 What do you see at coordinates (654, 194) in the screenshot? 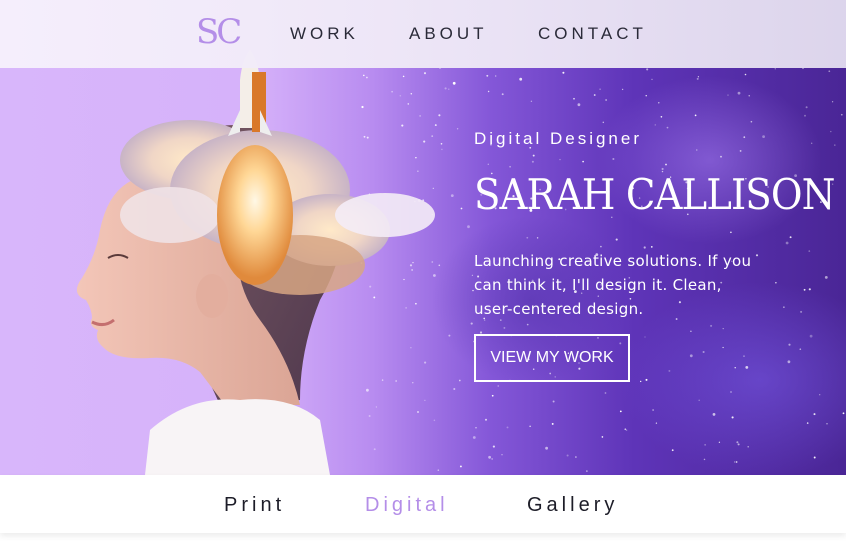
I see `hero-name: SARAH CALLISON` at bounding box center [654, 194].